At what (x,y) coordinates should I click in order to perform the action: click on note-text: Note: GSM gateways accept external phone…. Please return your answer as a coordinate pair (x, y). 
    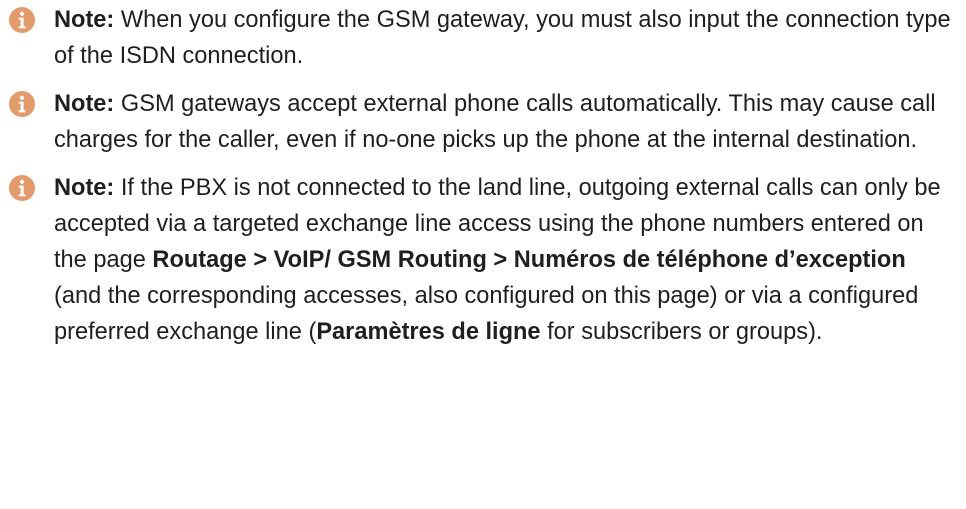
    Looking at the image, I should click on (506, 122).